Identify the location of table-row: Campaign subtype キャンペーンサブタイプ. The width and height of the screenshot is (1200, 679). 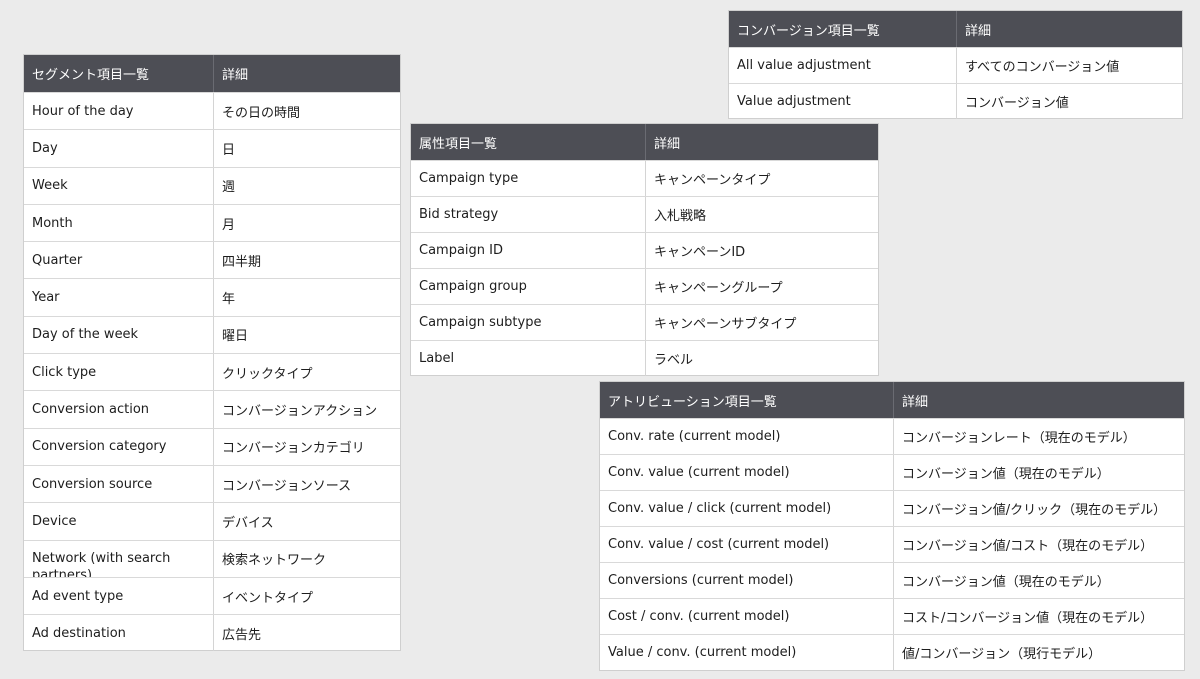
(644, 322).